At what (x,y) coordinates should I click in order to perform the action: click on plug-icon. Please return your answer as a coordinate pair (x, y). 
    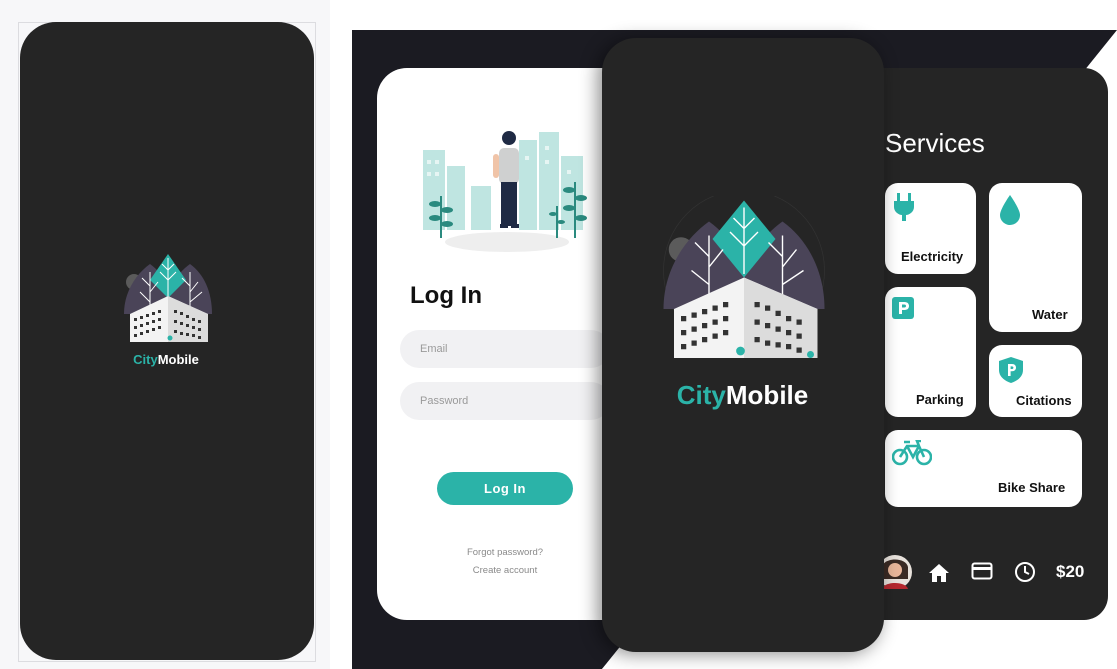
    Looking at the image, I should click on (904, 207).